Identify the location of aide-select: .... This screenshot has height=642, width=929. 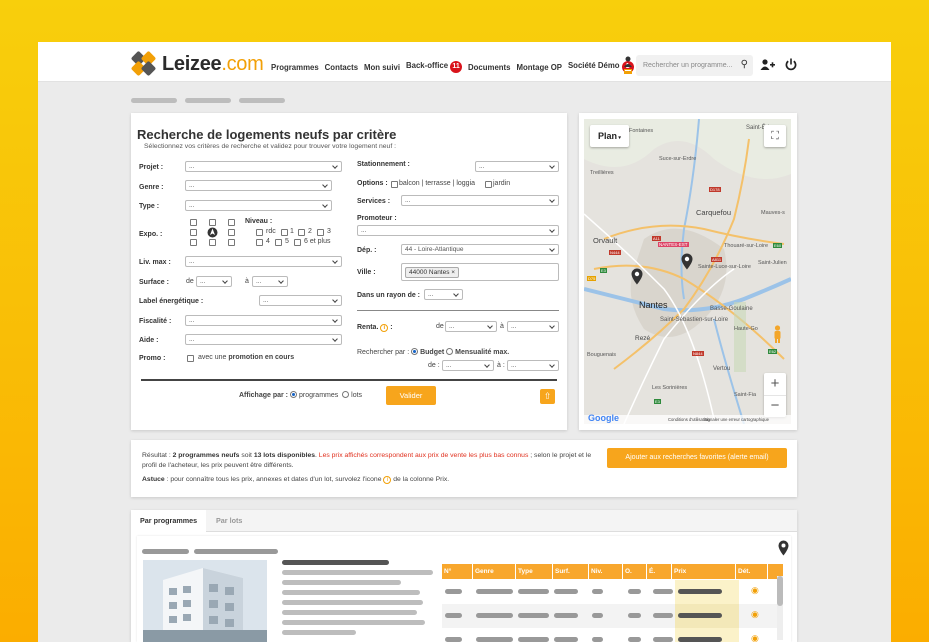
(263, 339).